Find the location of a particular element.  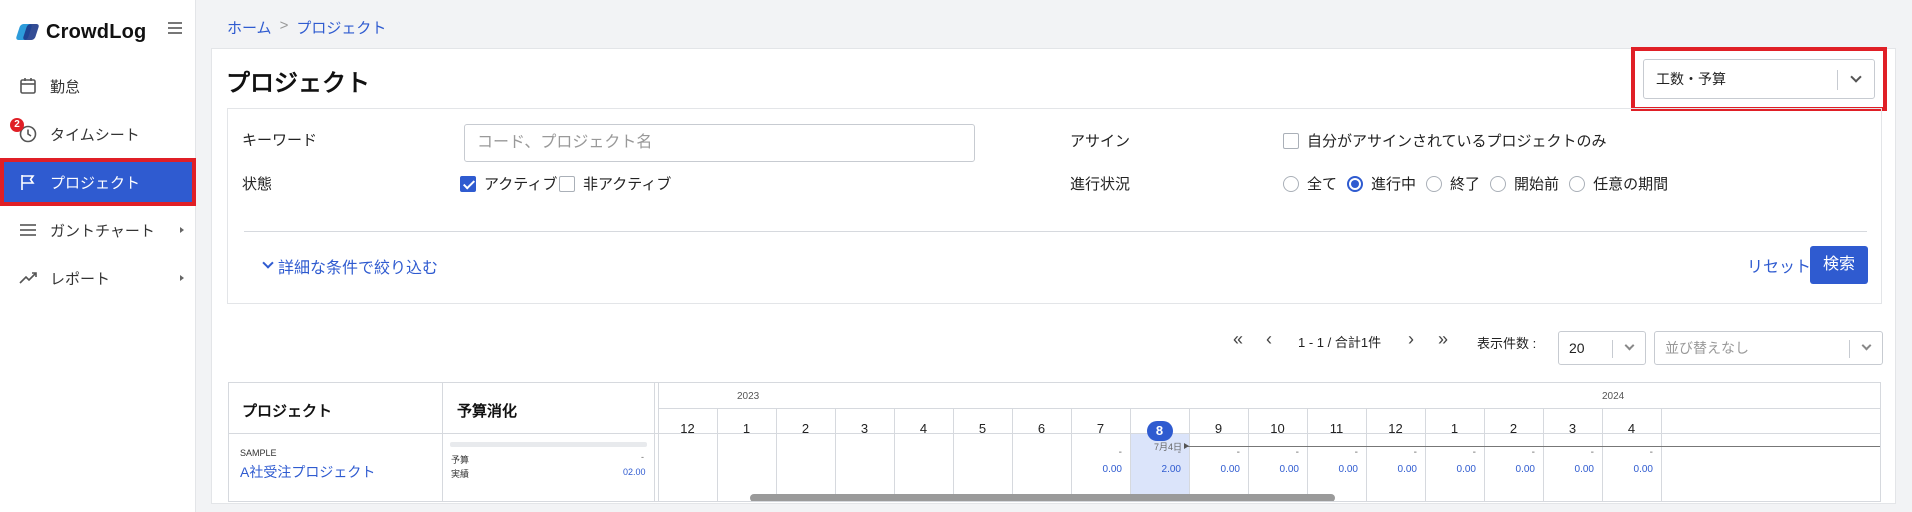

radio-dot-selected is located at coordinates (1355, 183).